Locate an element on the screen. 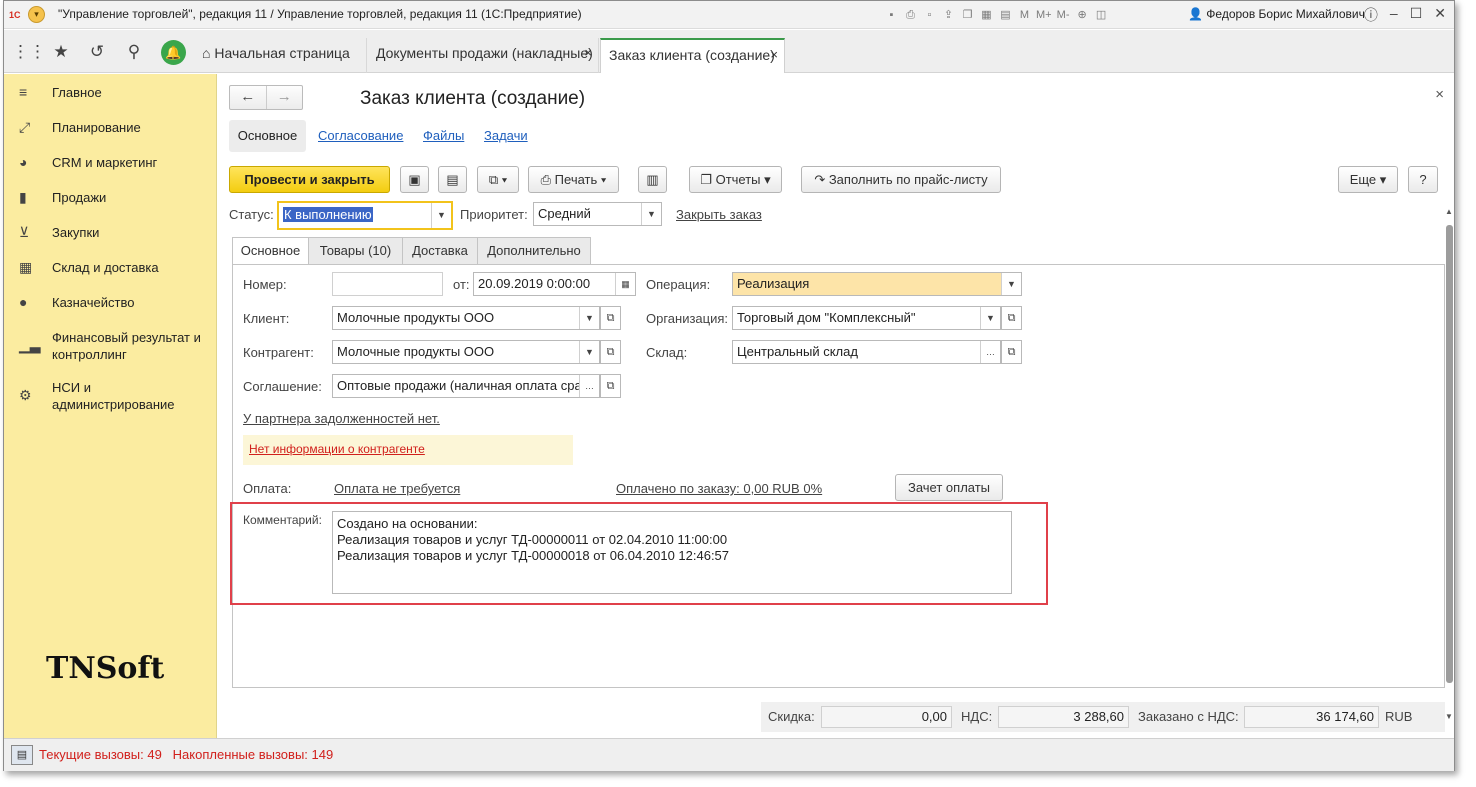  organization-field: Торговый дом "Комплексный" ▼ is located at coordinates (866, 318).